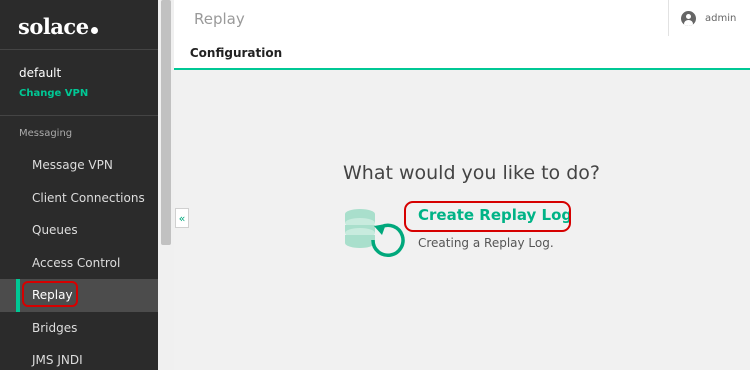  I want to click on sidebar-item-message-vpn: Message VPN, so click(79, 165).